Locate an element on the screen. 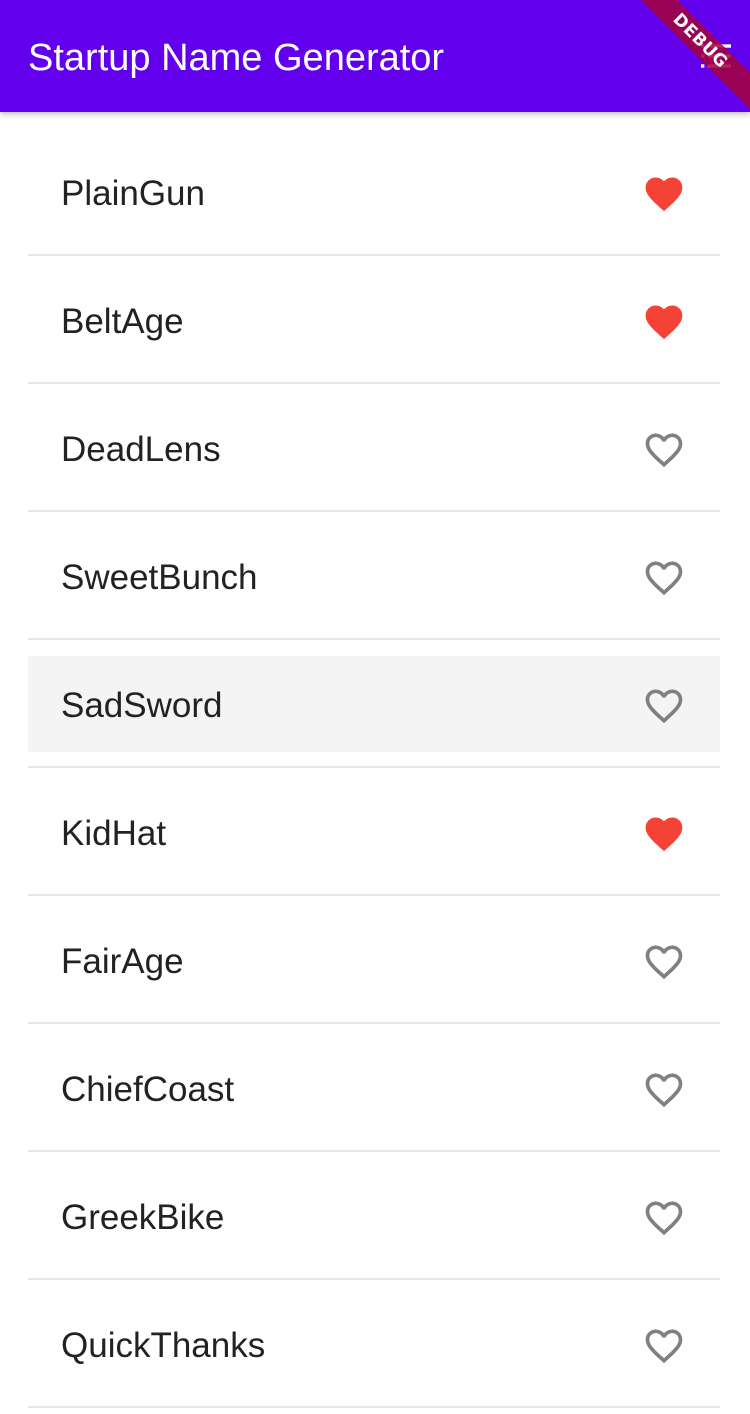 The height and width of the screenshot is (1414, 750). list-divider is located at coordinates (374, 1407).